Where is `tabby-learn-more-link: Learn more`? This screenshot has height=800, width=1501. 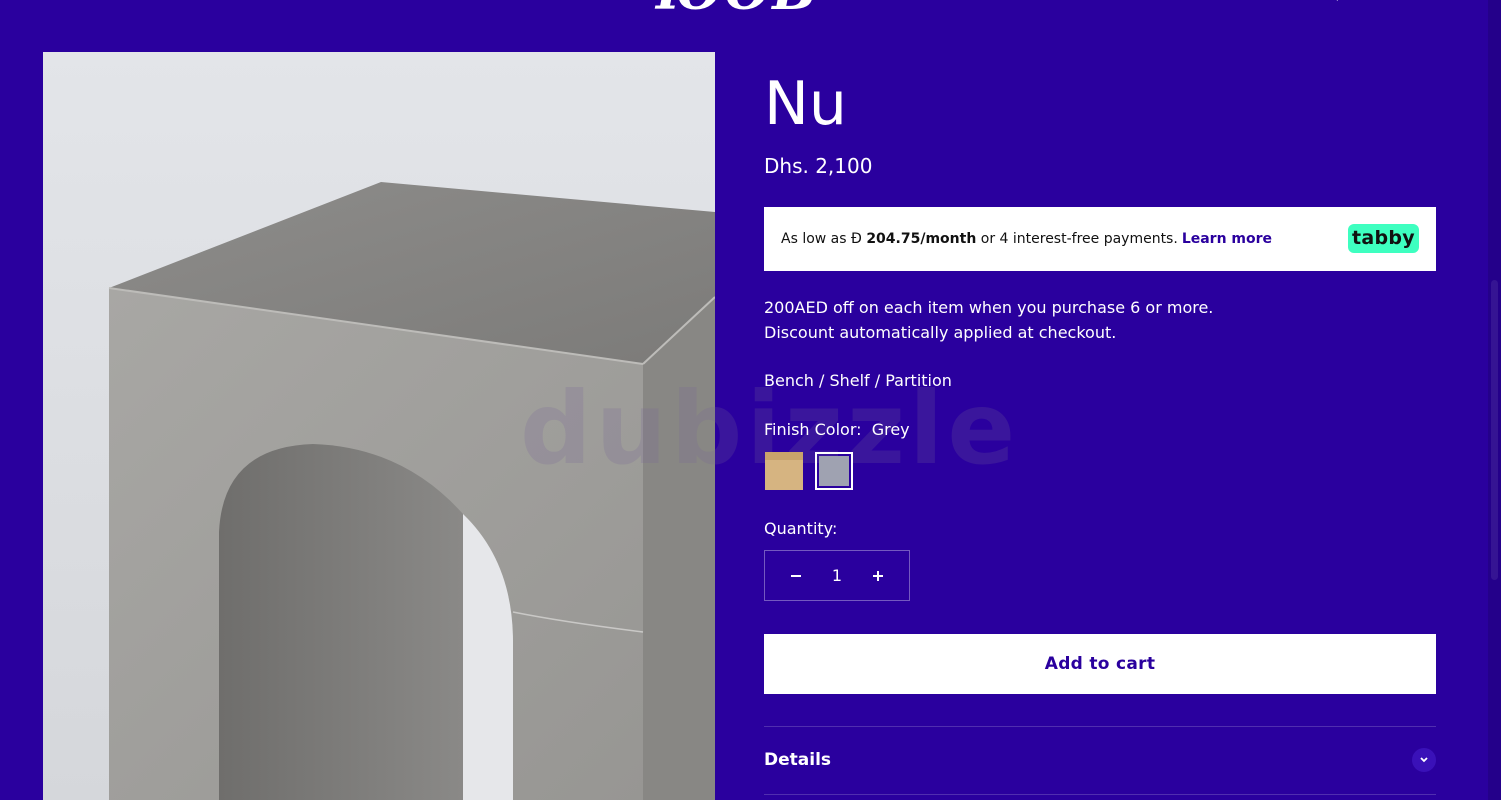 tabby-learn-more-link: Learn more is located at coordinates (1227, 239).